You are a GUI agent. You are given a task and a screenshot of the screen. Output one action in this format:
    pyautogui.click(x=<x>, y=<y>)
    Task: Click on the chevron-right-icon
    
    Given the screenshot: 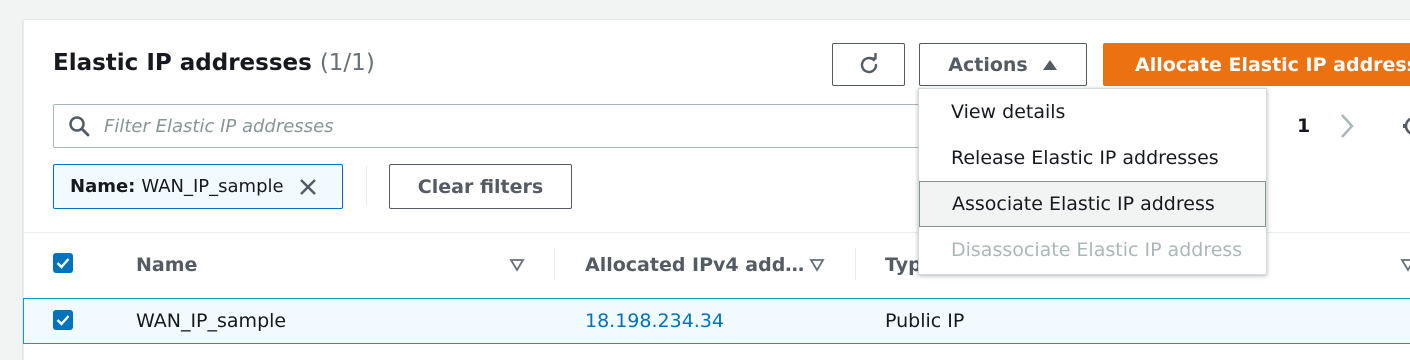 What is the action you would take?
    pyautogui.click(x=1347, y=126)
    